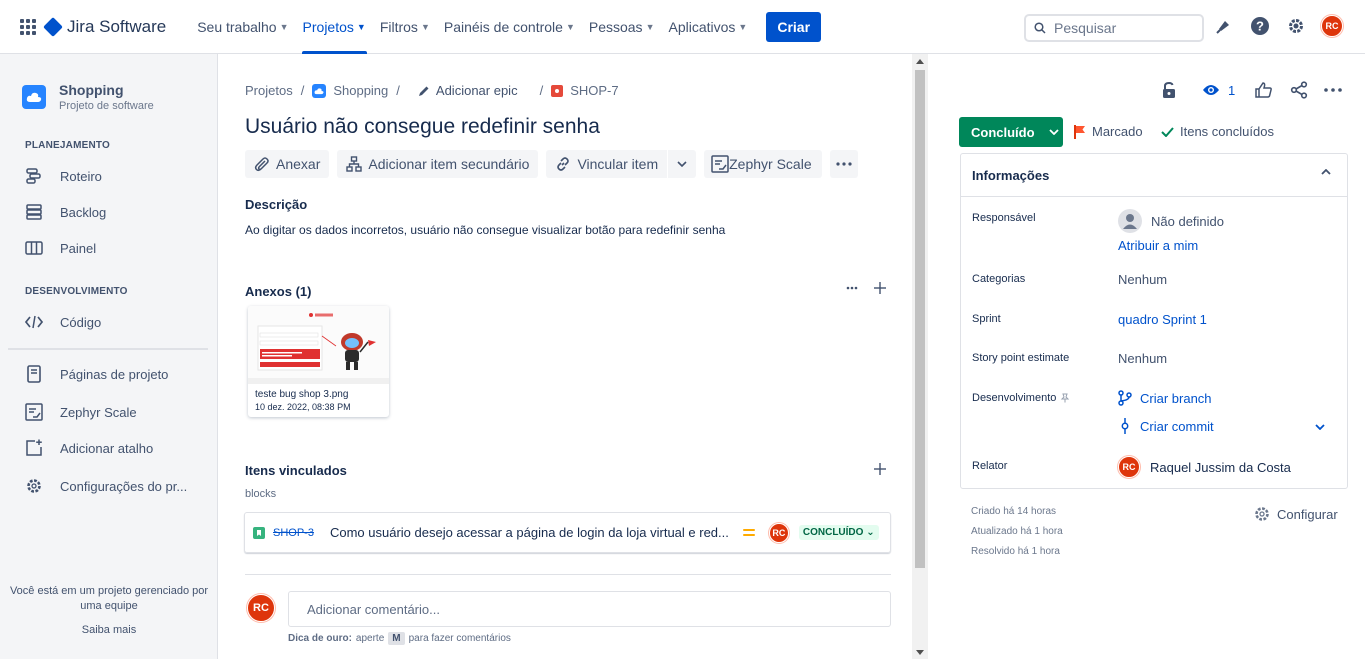 The height and width of the screenshot is (659, 1365). I want to click on status-transition-button: Concluído, so click(1011, 132).